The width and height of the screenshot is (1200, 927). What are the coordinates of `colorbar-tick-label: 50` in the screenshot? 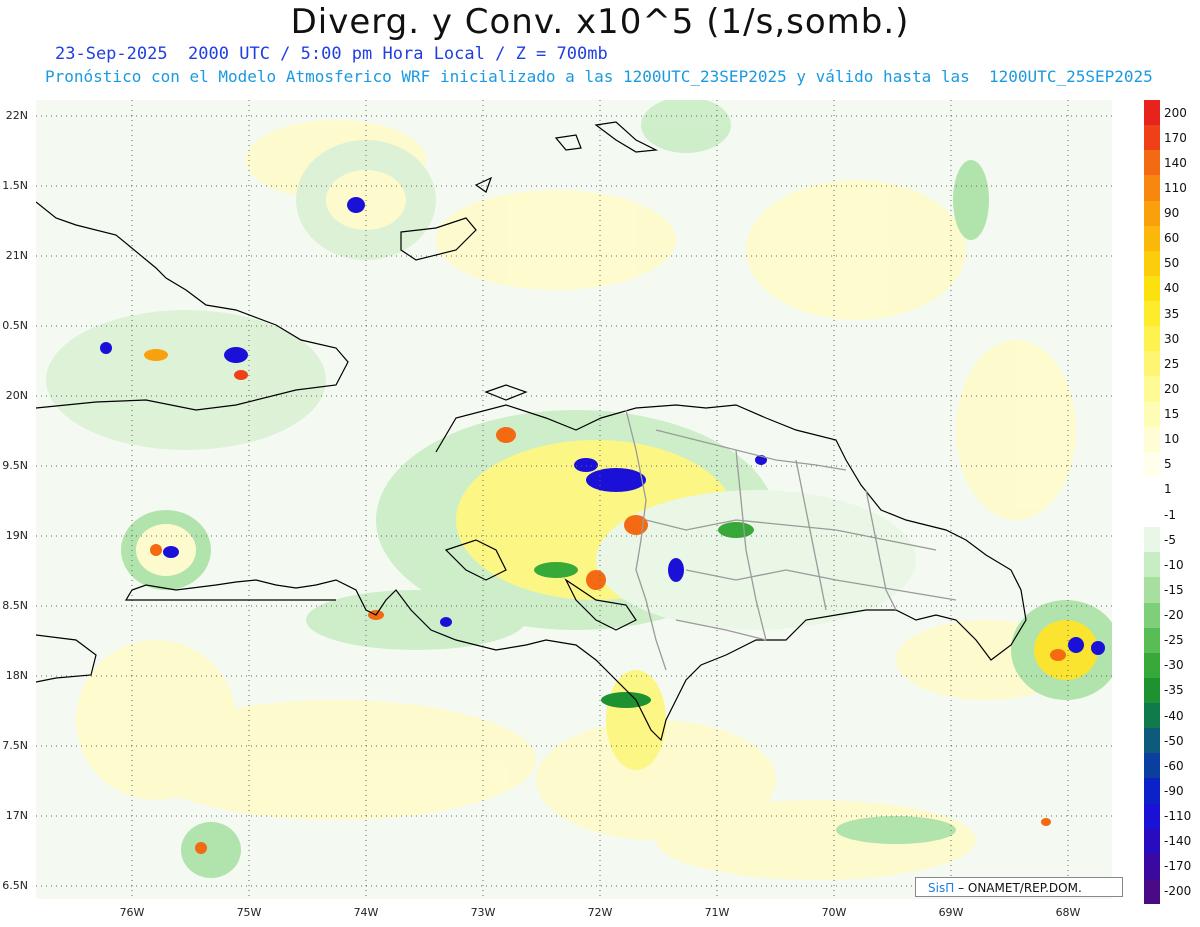 It's located at (1172, 263).